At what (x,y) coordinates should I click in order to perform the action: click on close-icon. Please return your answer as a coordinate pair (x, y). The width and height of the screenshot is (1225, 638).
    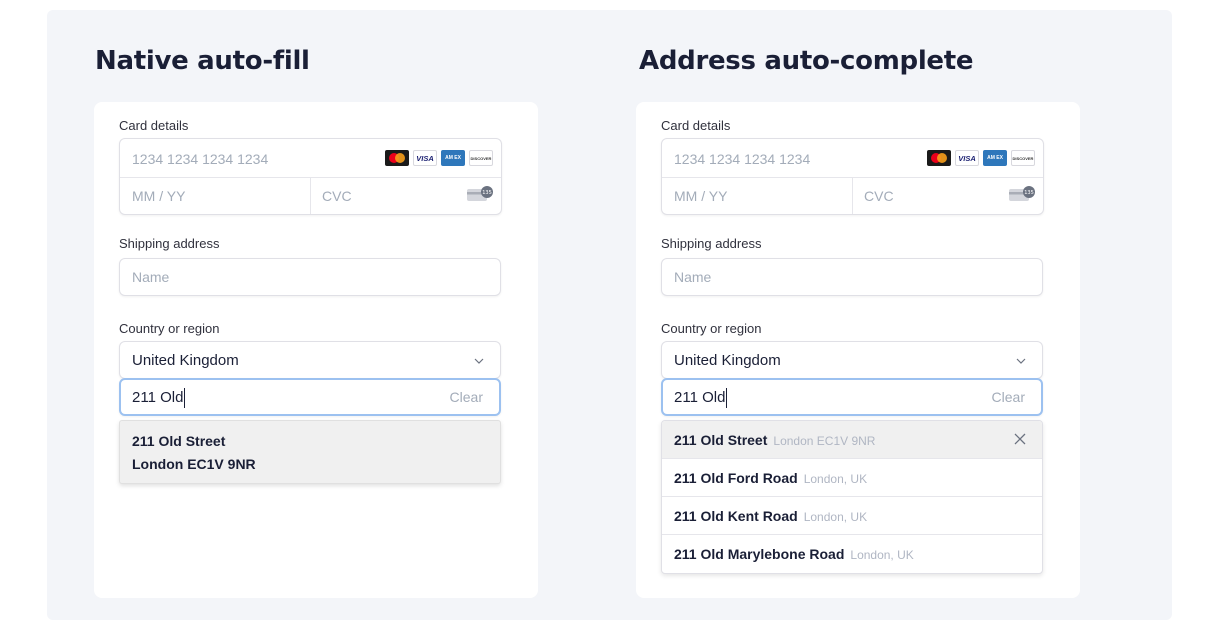
    Looking at the image, I should click on (1020, 439).